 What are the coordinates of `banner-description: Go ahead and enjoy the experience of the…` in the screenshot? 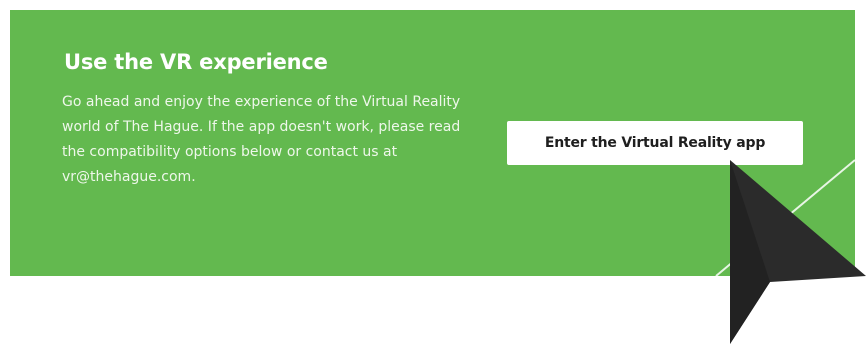 It's located at (261, 139).